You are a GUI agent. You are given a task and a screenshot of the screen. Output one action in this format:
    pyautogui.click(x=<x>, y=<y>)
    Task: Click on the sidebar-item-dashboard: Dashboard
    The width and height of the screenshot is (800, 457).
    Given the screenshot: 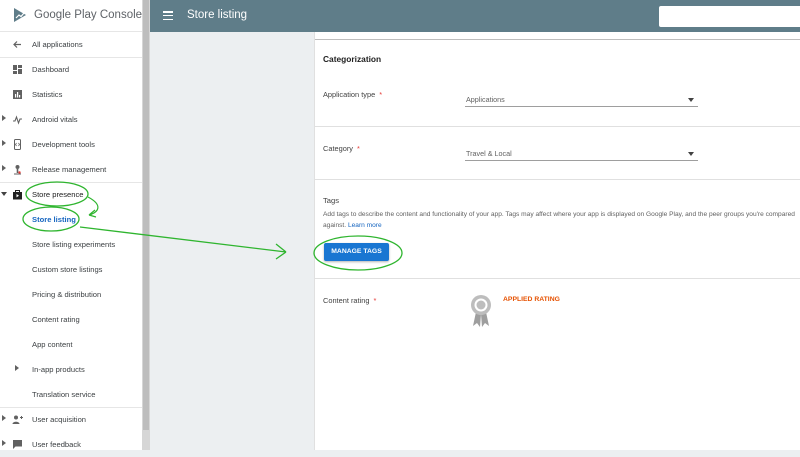 What is the action you would take?
    pyautogui.click(x=71, y=69)
    